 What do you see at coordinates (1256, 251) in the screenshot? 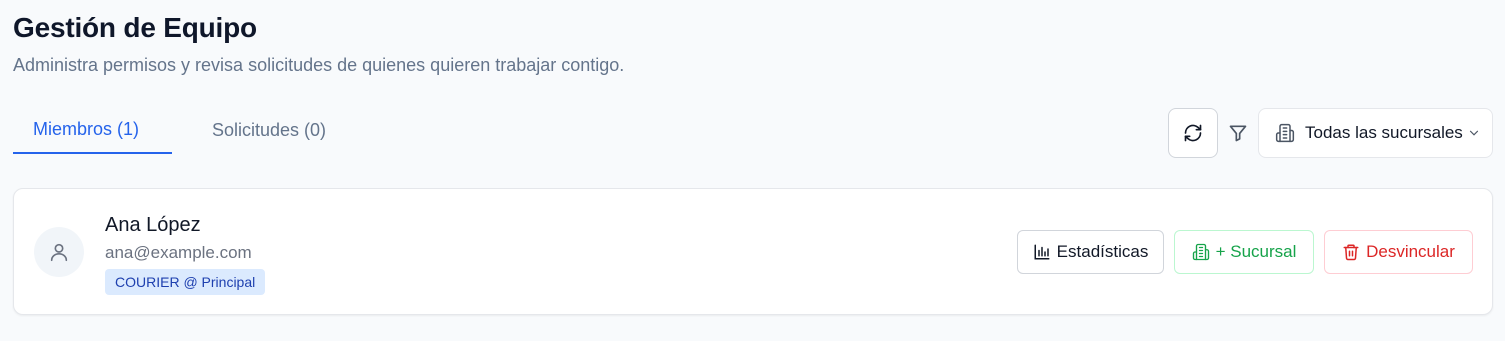
I see `add-branch-button-label: + Sucursal` at bounding box center [1256, 251].